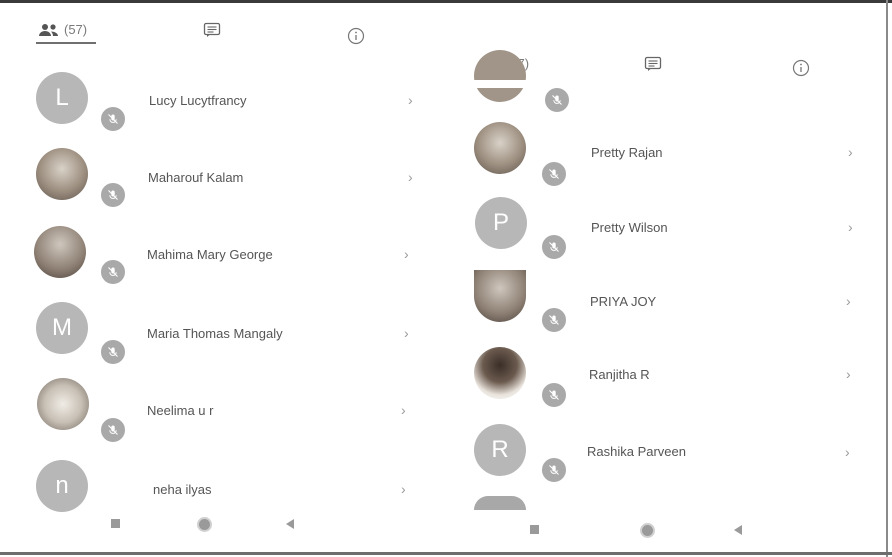 The image size is (892, 557). What do you see at coordinates (636, 451) in the screenshot?
I see `participant-name: Rashika Parveen` at bounding box center [636, 451].